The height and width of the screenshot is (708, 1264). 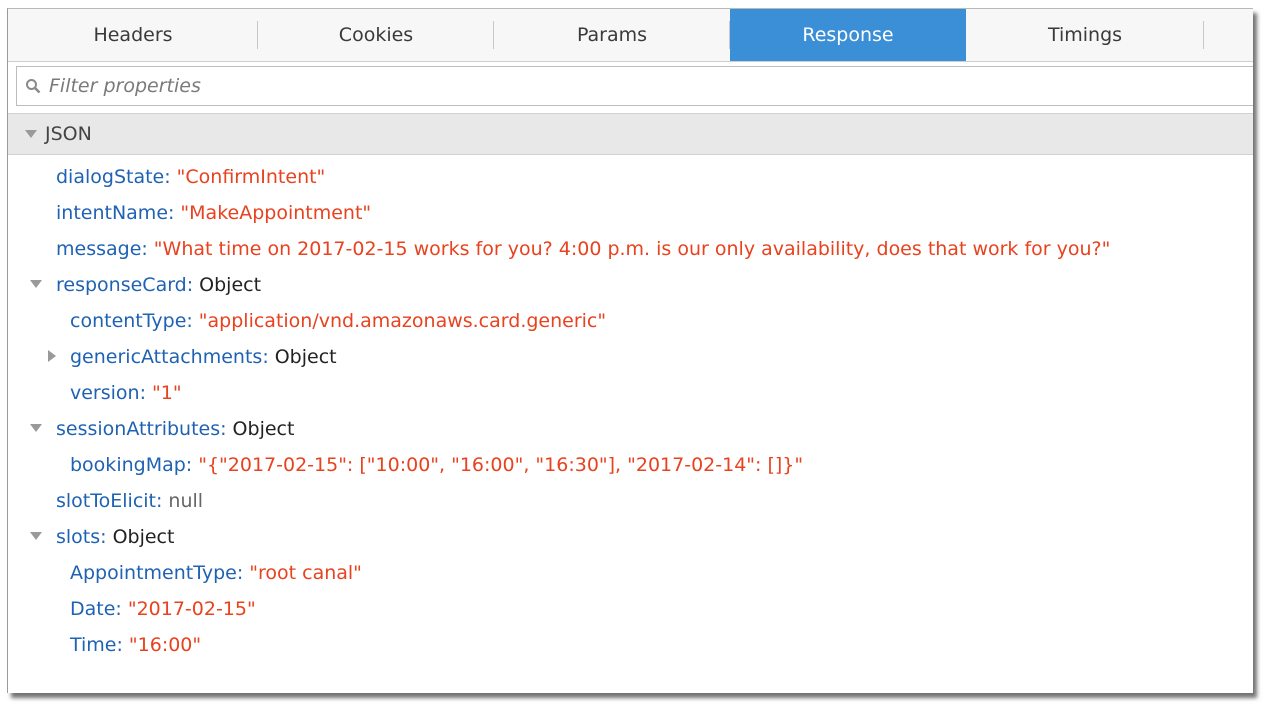 I want to click on tab-bar: Headers Cookies Params Response Timings, so click(x=630, y=35).